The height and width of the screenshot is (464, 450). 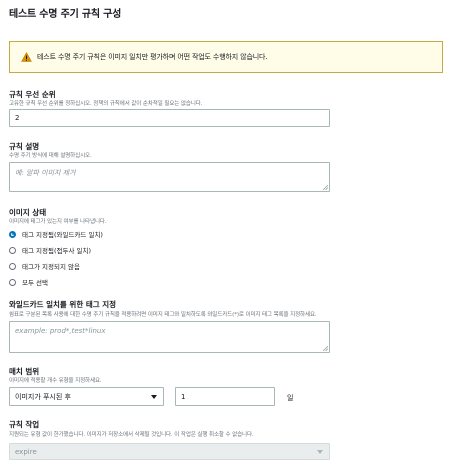 What do you see at coordinates (43, 396) in the screenshot?
I see `match-scope-select-value: 이미지가 푸시된 후` at bounding box center [43, 396].